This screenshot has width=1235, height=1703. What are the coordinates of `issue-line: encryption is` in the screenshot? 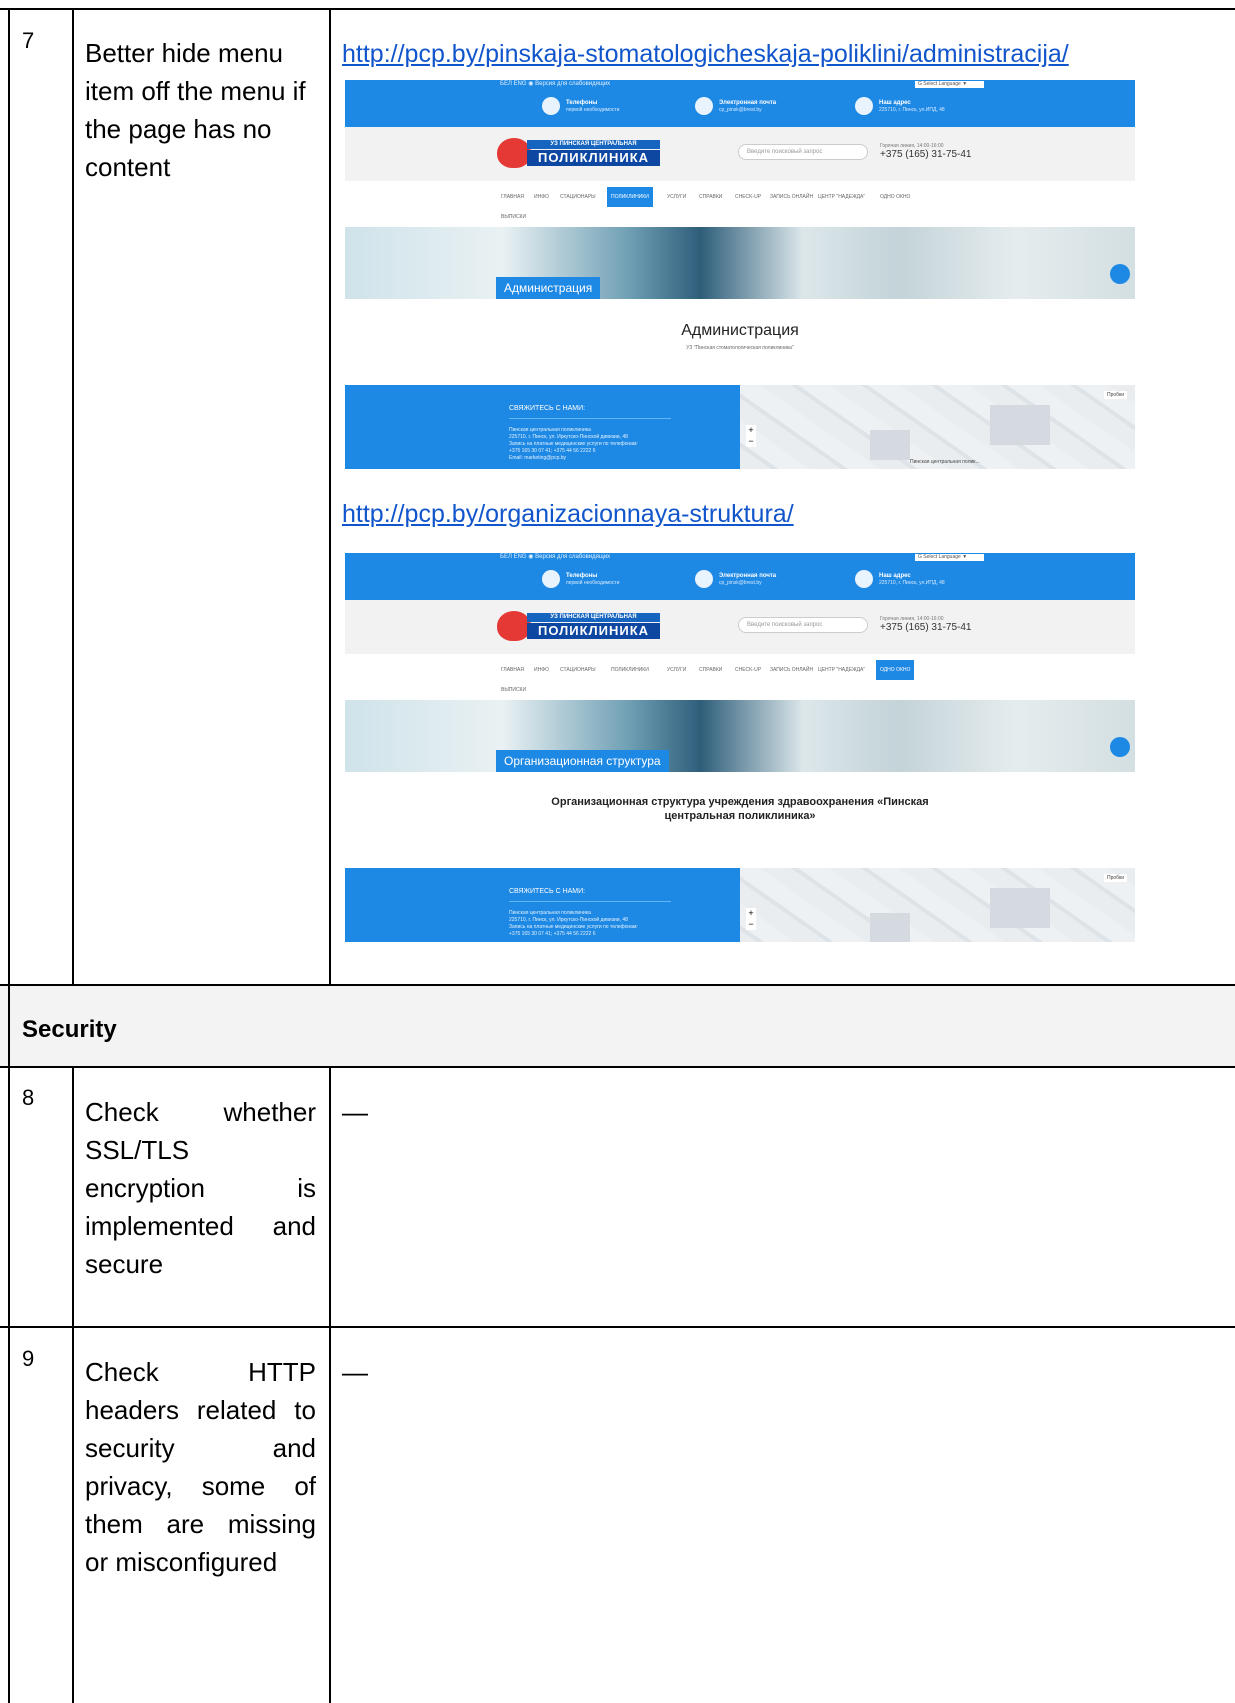 It's located at (200, 1188).